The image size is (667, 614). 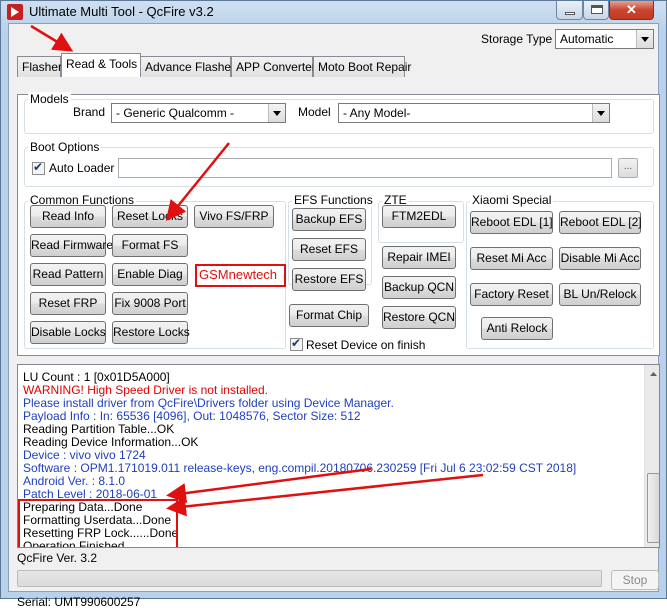 What do you see at coordinates (52, 38) in the screenshot?
I see `arrow-to-tab` at bounding box center [52, 38].